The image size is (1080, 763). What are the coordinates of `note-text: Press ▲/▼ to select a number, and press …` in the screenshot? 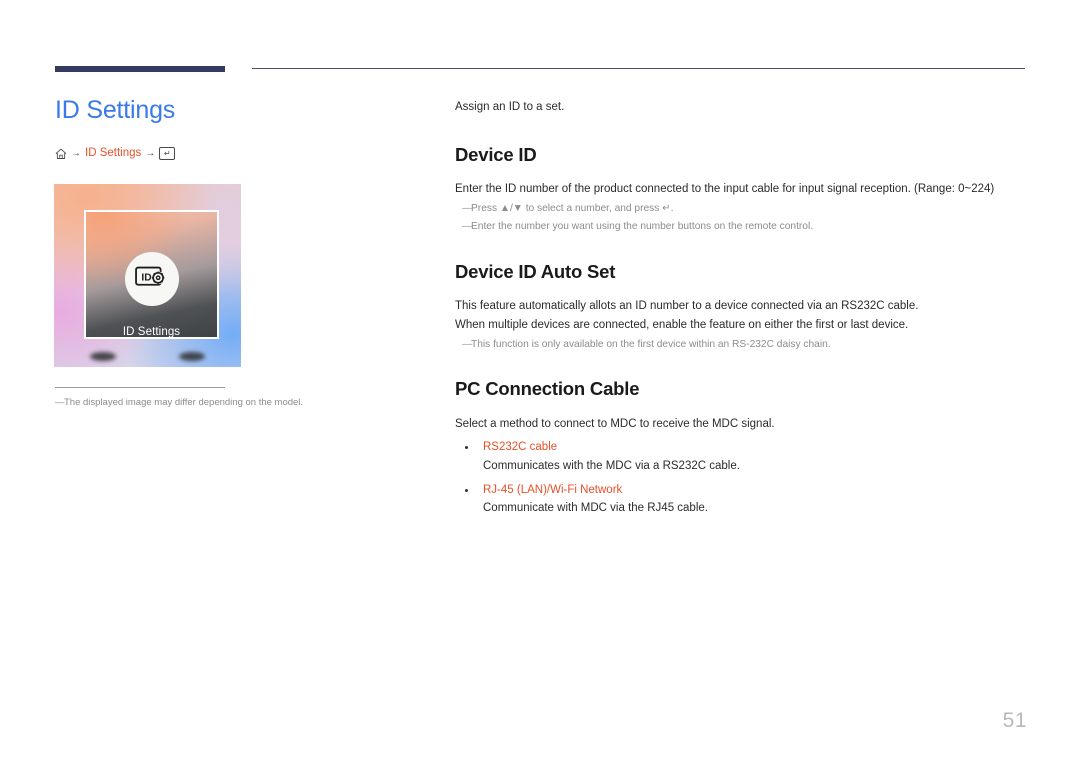 It's located at (572, 209).